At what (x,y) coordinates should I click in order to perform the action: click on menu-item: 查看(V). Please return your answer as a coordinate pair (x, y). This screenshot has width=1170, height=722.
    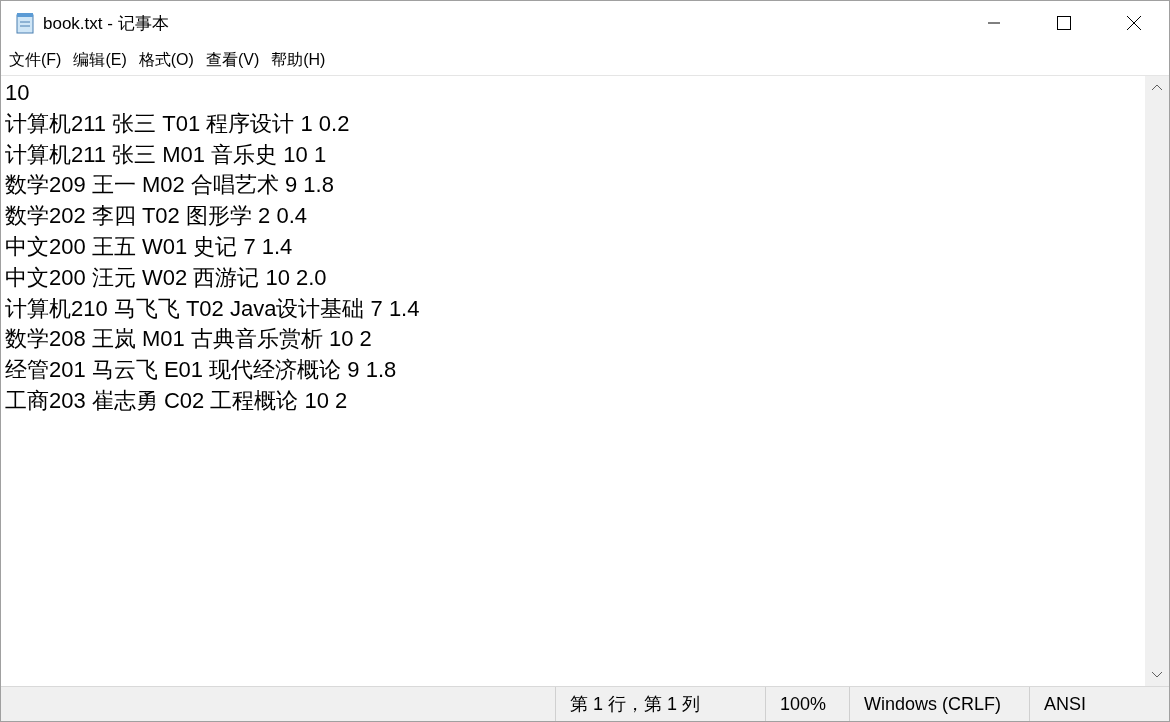
    Looking at the image, I should click on (232, 60).